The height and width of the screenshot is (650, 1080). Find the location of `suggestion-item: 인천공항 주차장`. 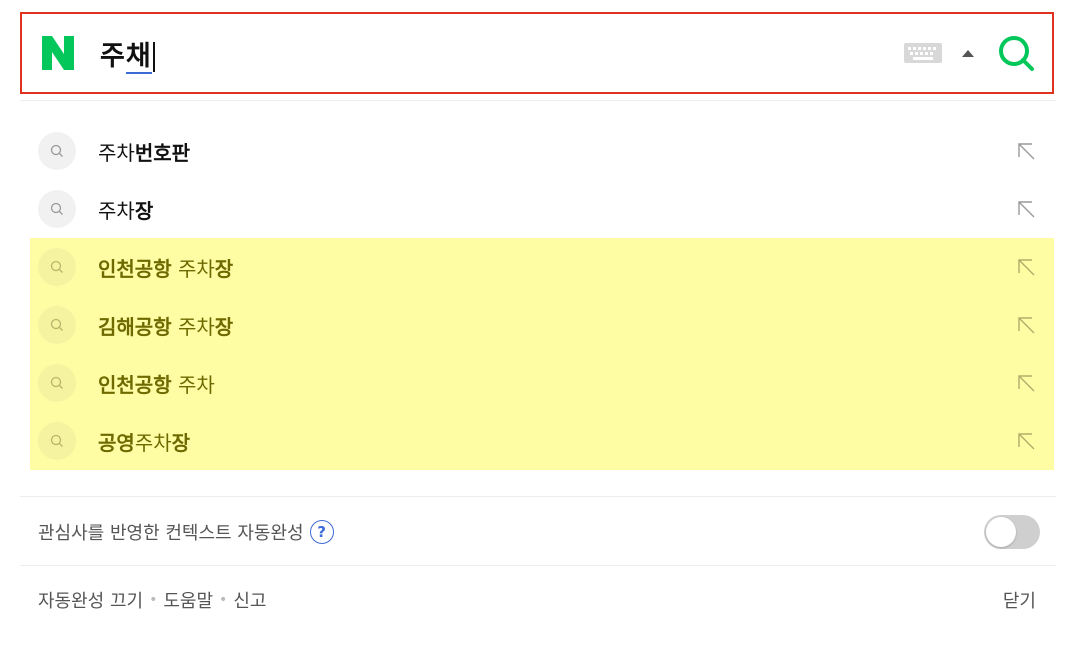

suggestion-item: 인천공항 주차장 is located at coordinates (542, 267).